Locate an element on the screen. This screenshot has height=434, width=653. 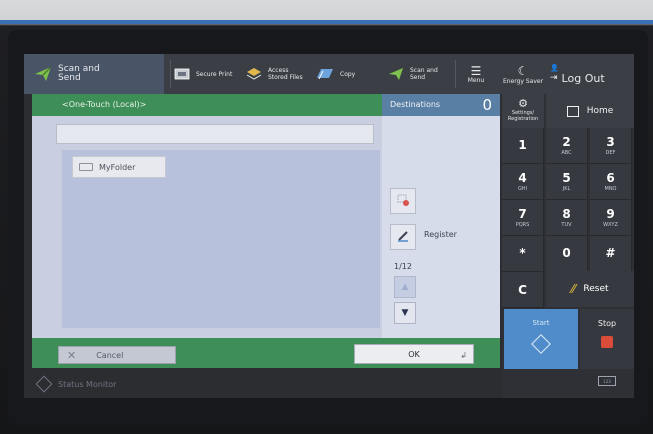
energy-saver-button: ☾ Energy Saver is located at coordinates (523, 74).